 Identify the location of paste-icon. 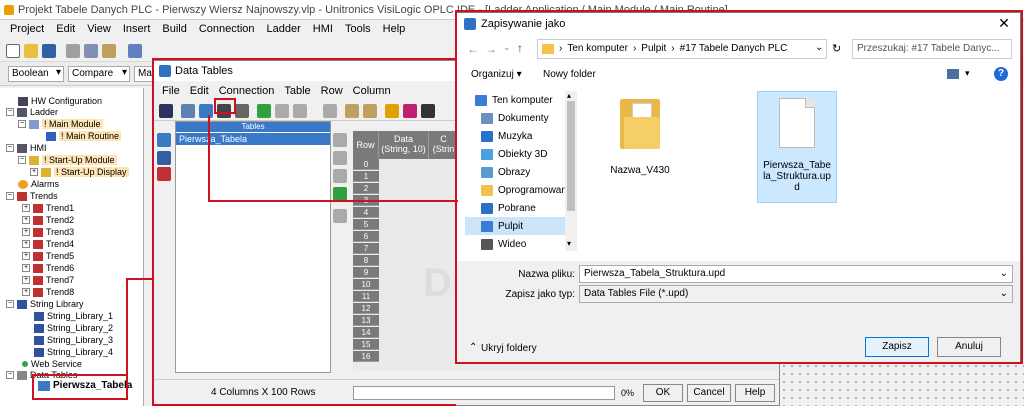
(109, 51).